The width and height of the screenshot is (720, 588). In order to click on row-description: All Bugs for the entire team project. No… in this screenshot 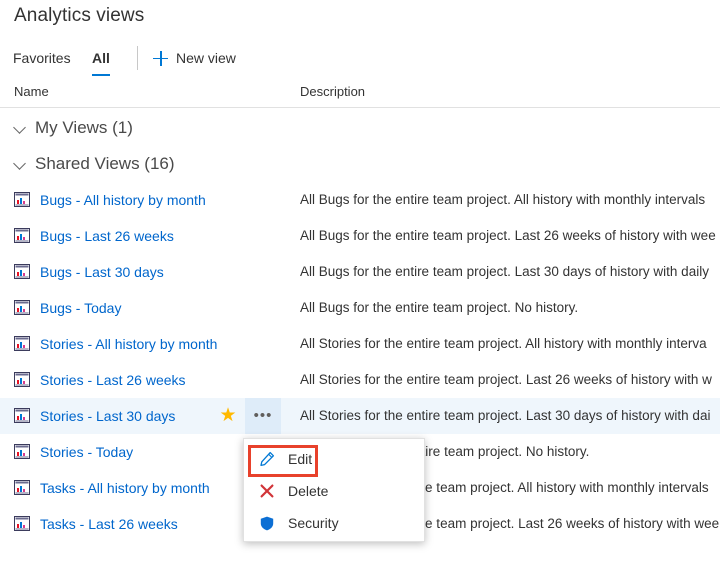, I will do `click(439, 307)`.